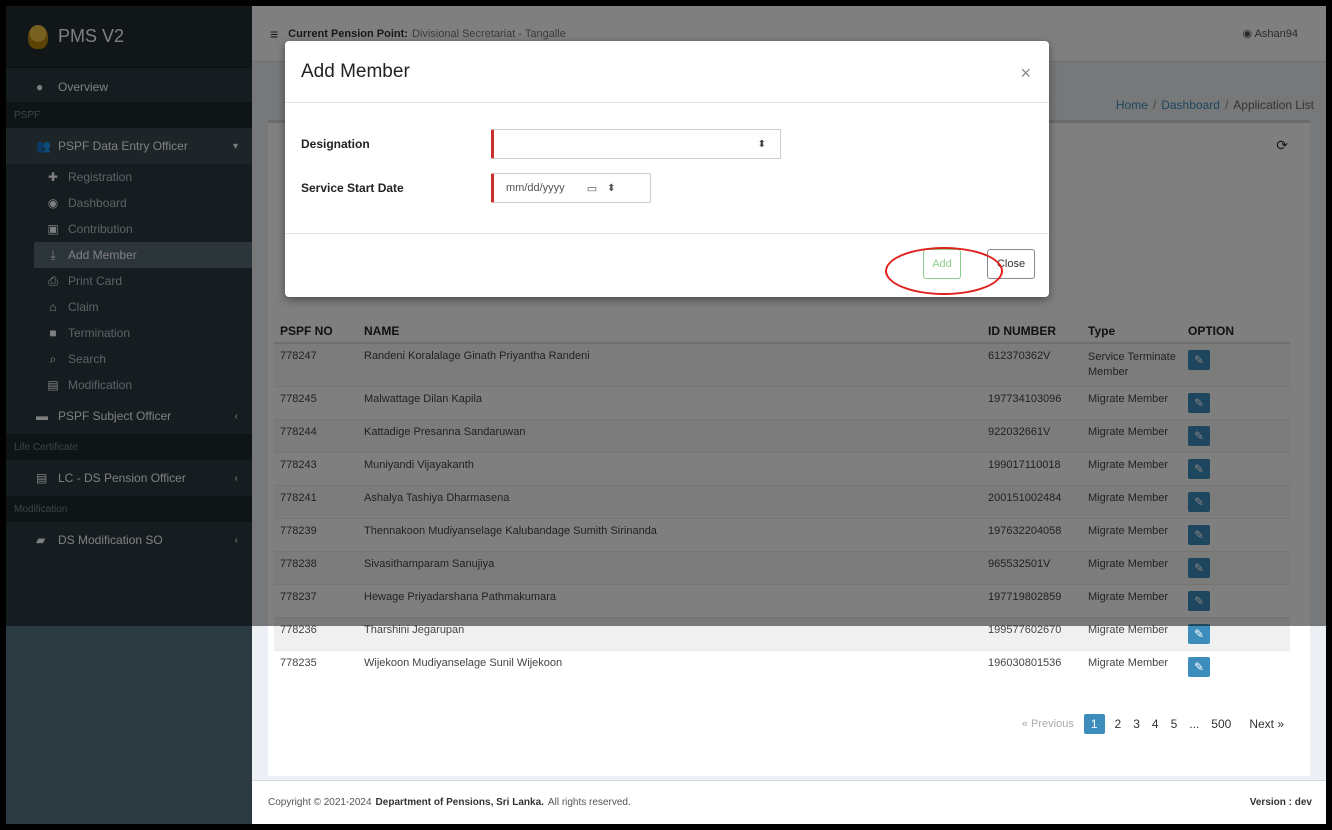 The width and height of the screenshot is (1332, 830). What do you see at coordinates (1221, 724) in the screenshot?
I see `page-500: 500` at bounding box center [1221, 724].